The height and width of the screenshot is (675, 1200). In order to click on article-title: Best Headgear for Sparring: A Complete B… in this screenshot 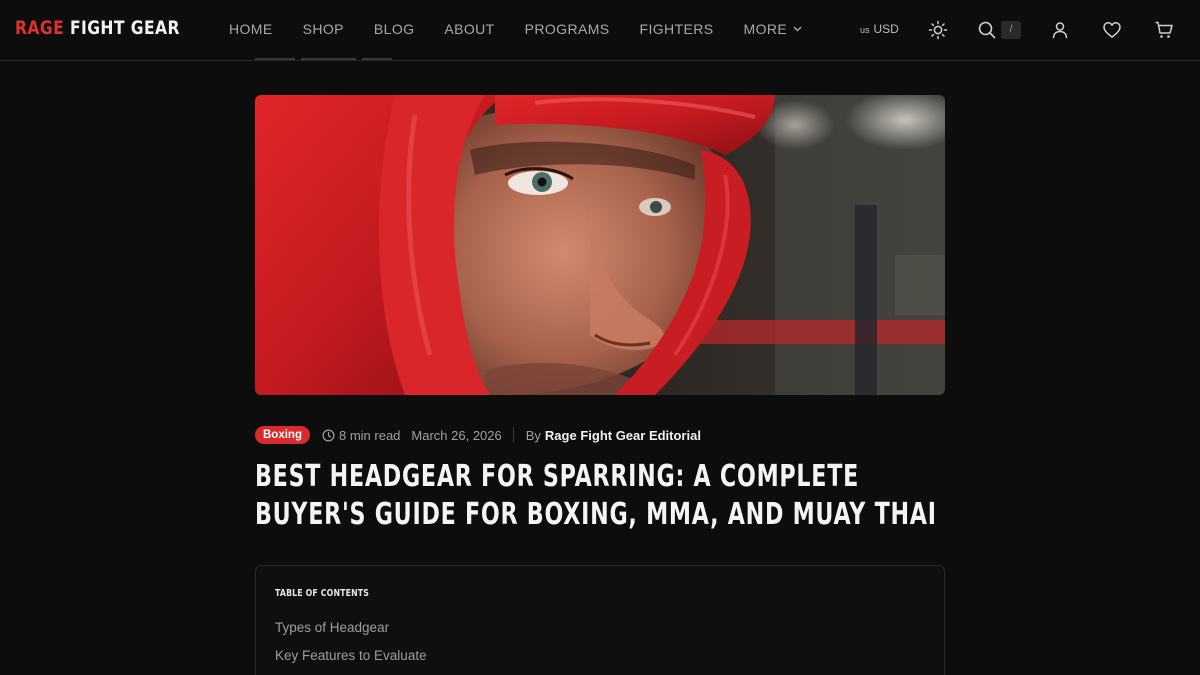, I will do `click(596, 495)`.